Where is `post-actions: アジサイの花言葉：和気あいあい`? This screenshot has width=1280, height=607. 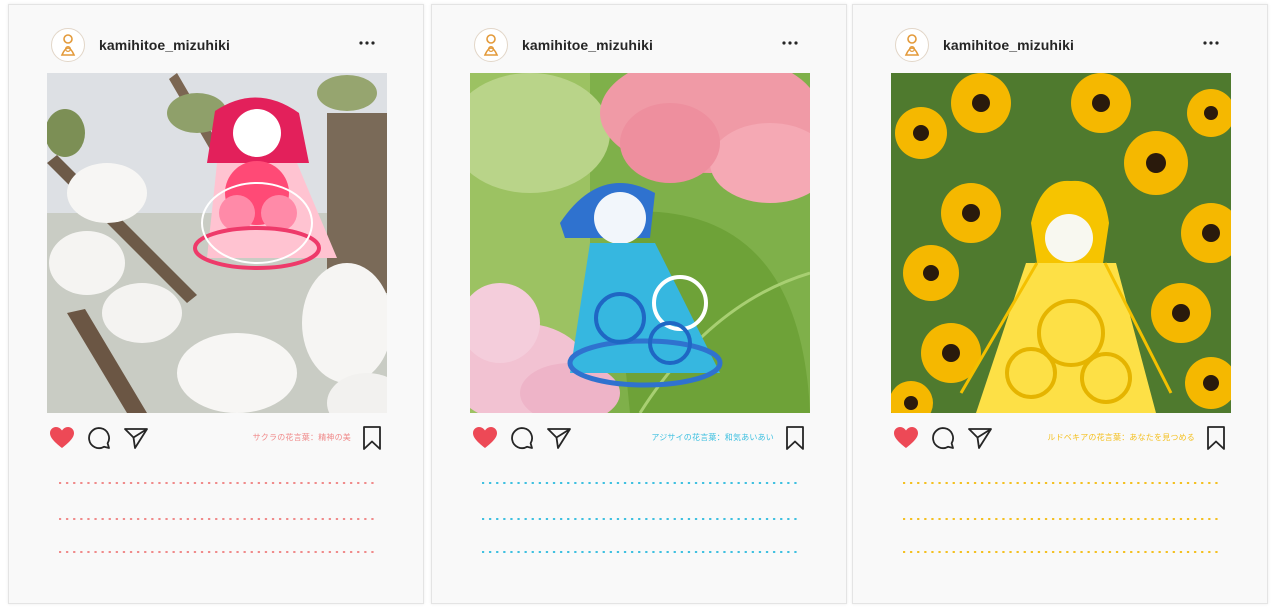 post-actions: アジサイの花言葉：和気あいあい is located at coordinates (639, 440).